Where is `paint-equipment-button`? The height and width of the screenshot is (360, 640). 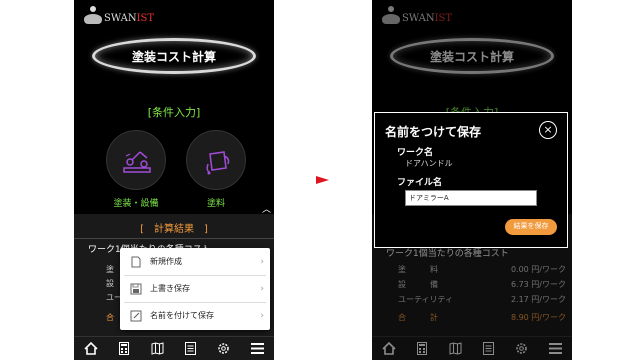 paint-equipment-button is located at coordinates (136, 160).